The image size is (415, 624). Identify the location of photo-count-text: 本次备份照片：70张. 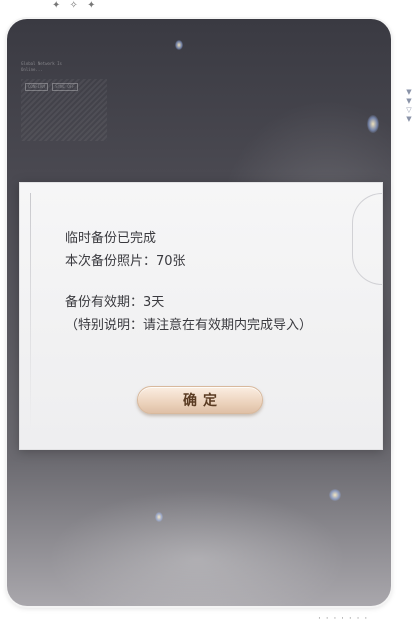
(125, 261).